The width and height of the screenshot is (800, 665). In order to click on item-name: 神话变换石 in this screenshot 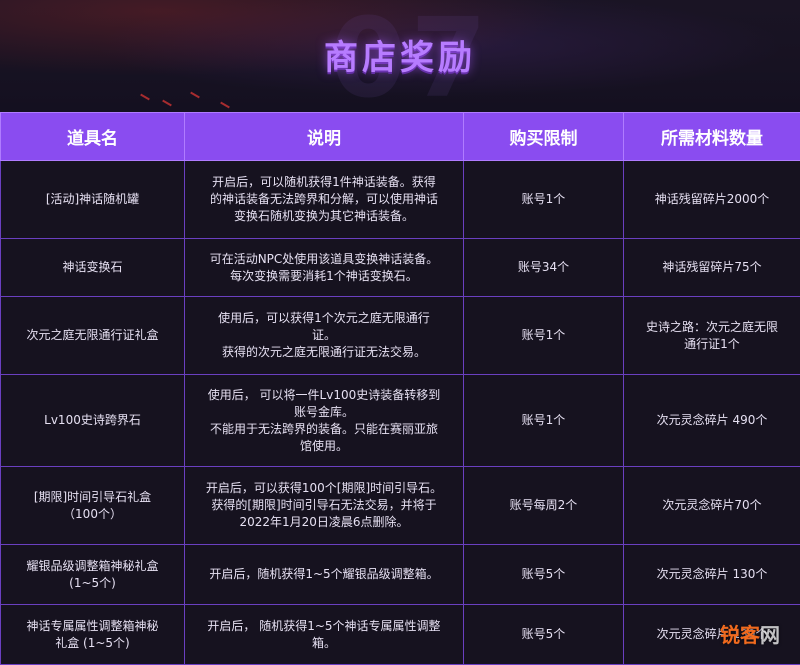, I will do `click(93, 268)`.